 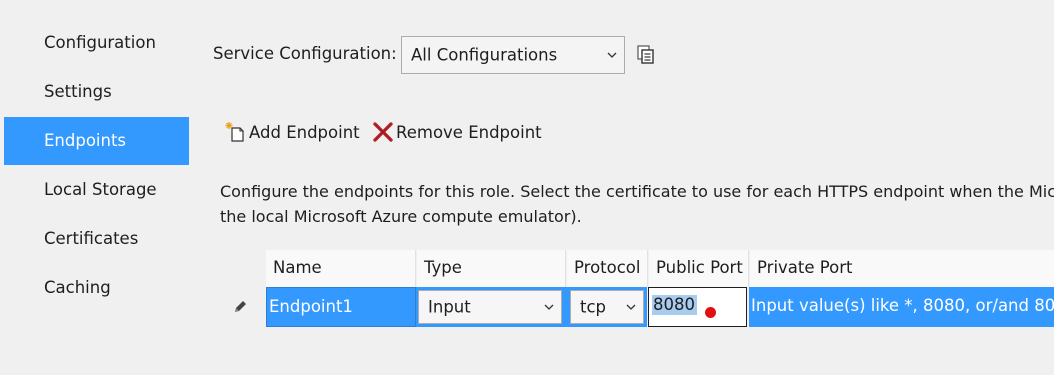 I want to click on row-edit-indicator, so click(x=240, y=307).